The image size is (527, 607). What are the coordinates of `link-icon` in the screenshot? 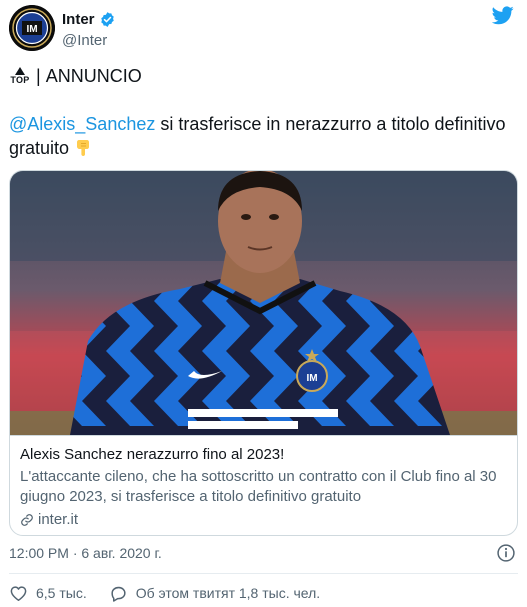 It's located at (27, 520).